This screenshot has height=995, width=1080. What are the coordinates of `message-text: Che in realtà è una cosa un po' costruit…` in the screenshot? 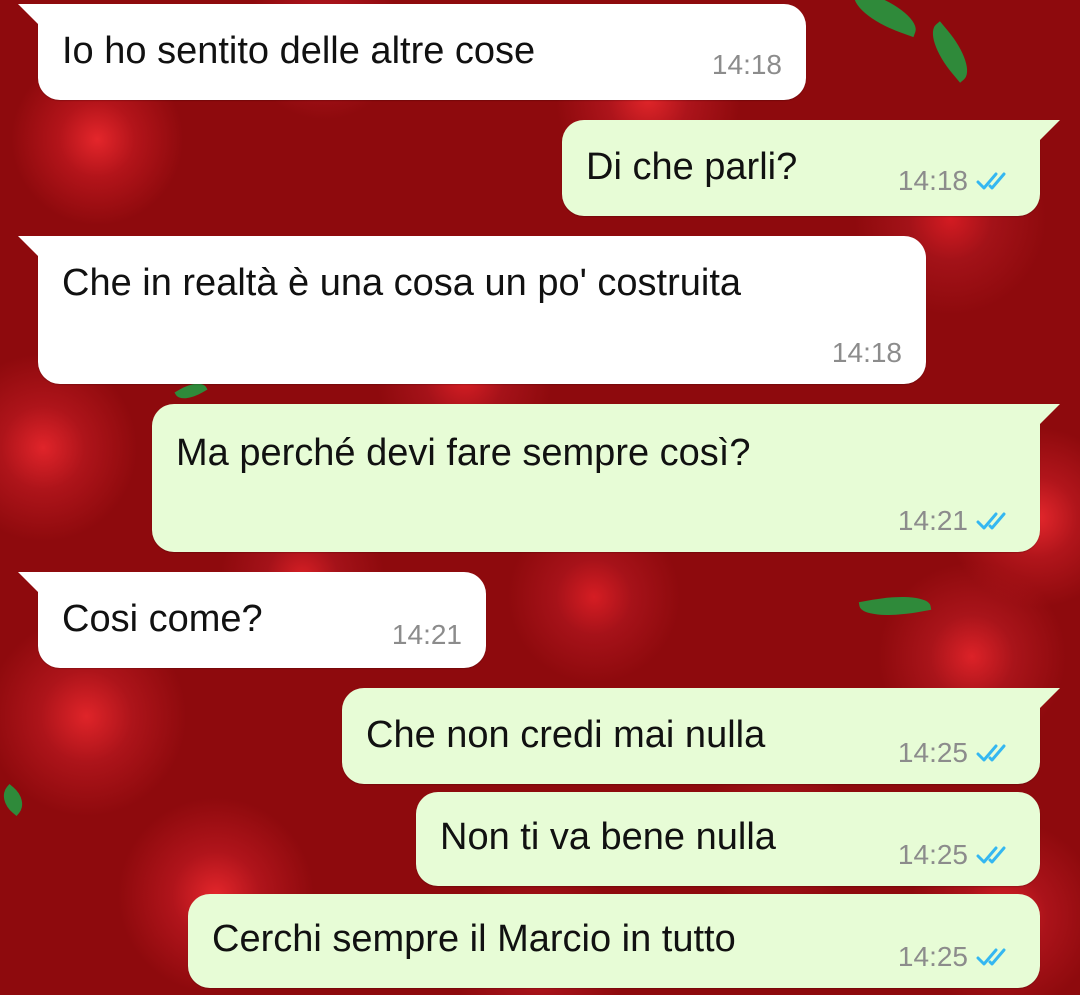 It's located at (402, 283).